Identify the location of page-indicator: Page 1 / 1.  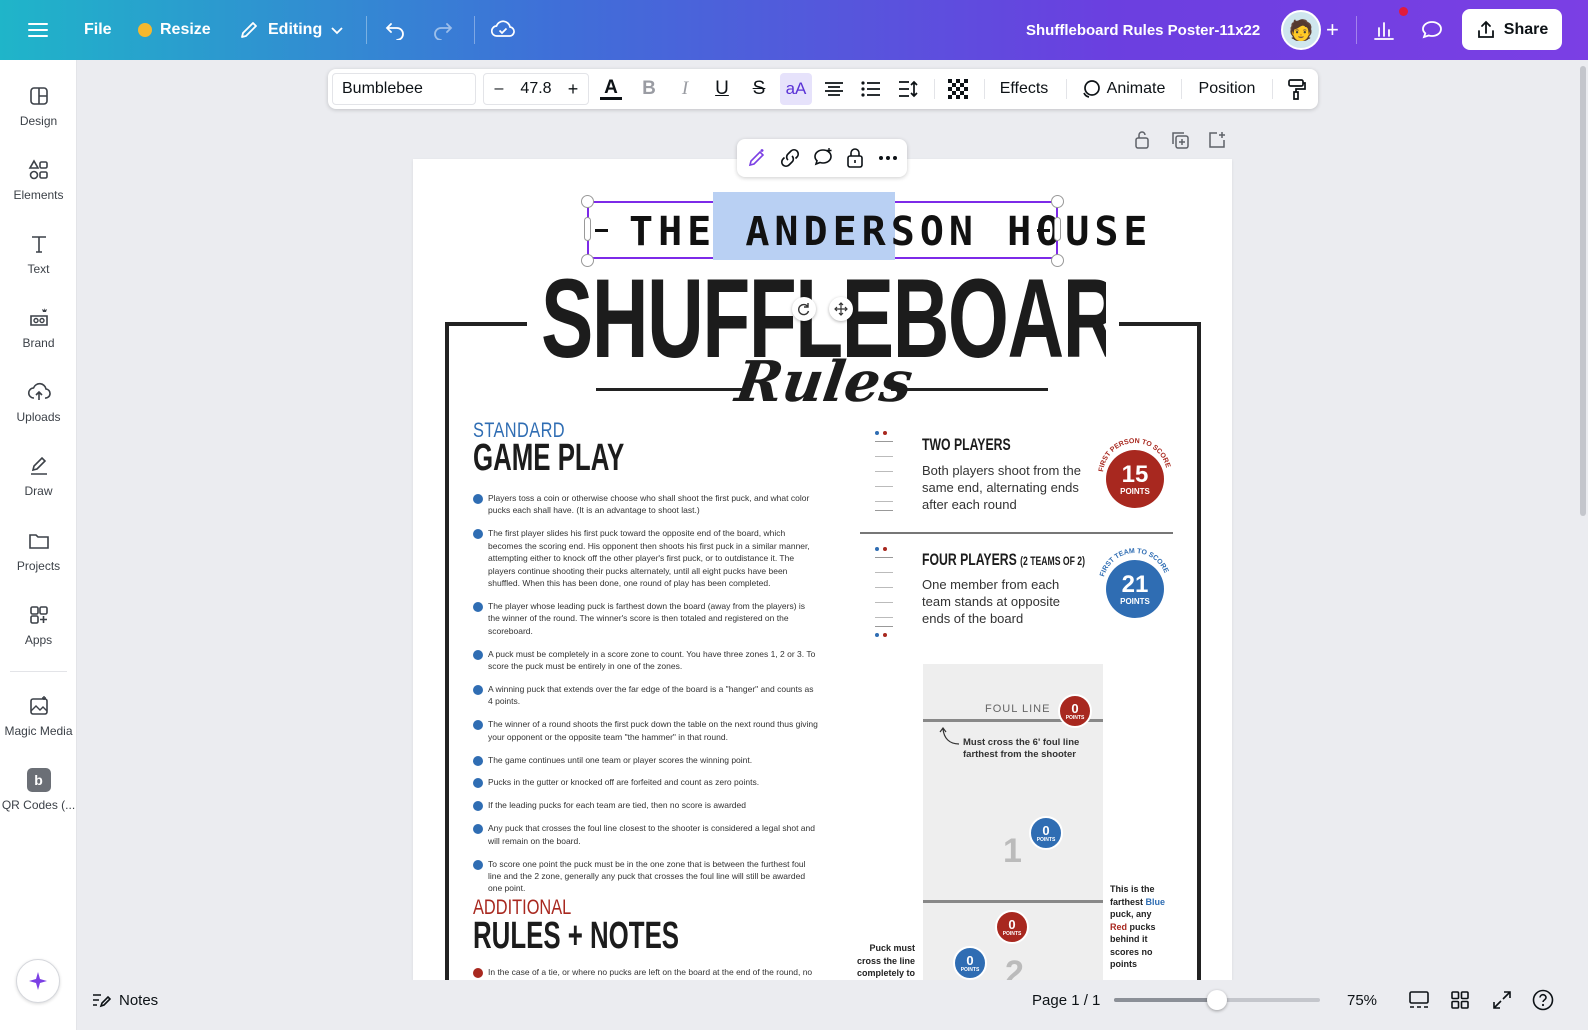
(1066, 1000).